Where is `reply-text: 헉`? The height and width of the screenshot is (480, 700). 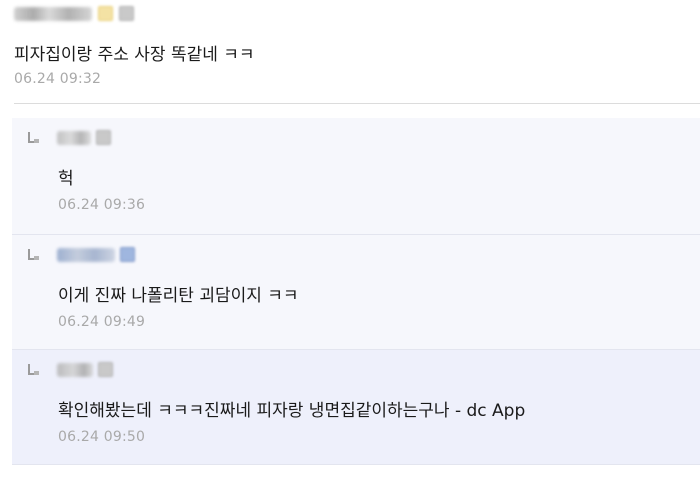
reply-text: 헉 is located at coordinates (66, 179).